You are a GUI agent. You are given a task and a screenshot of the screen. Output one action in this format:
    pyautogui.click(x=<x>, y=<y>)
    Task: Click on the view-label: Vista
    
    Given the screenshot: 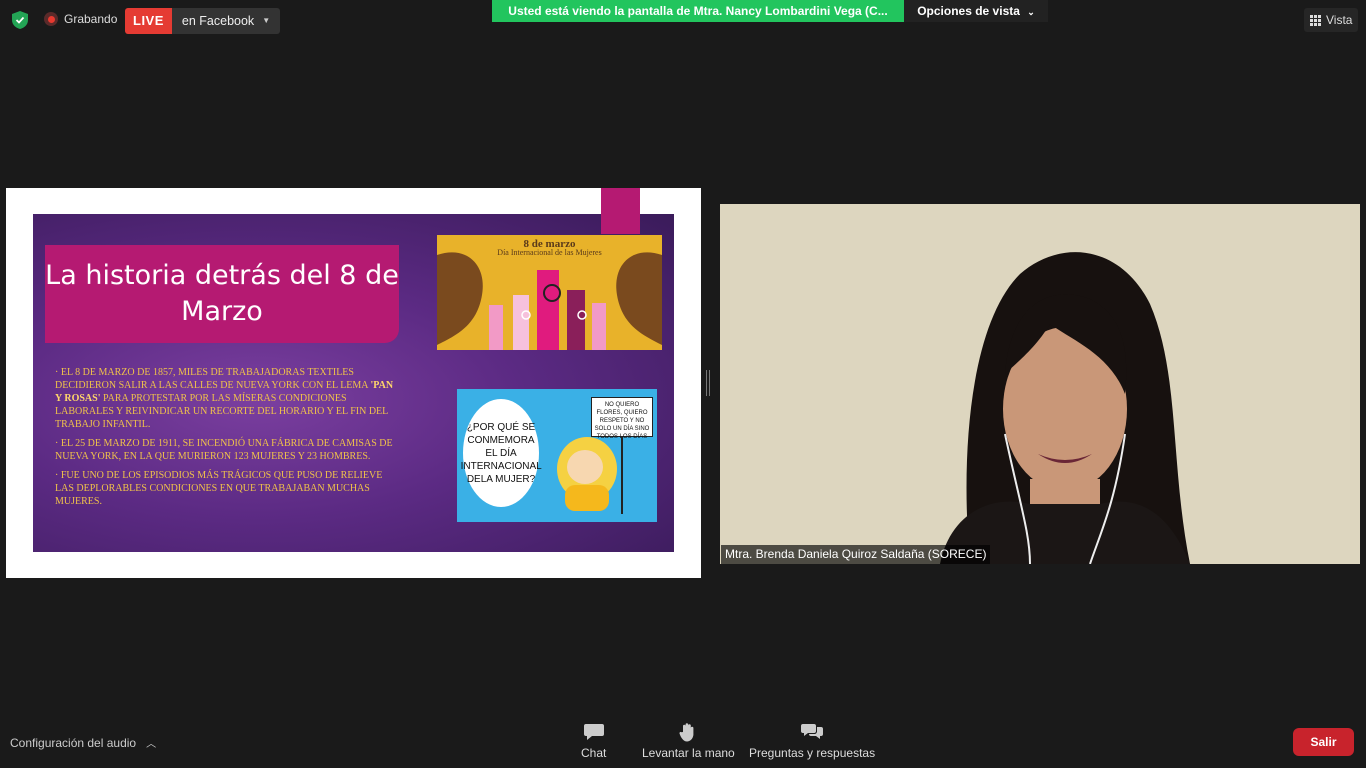 What is the action you would take?
    pyautogui.click(x=1339, y=20)
    